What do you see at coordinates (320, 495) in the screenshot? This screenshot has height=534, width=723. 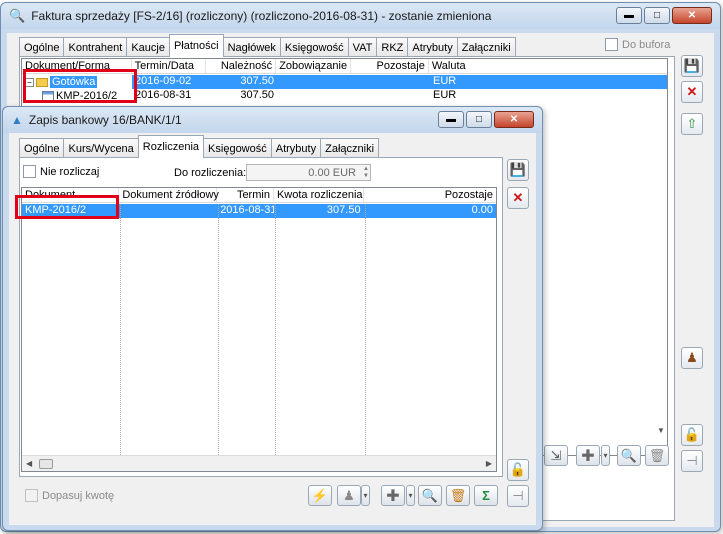 I see `lightning-button: ⚡` at bounding box center [320, 495].